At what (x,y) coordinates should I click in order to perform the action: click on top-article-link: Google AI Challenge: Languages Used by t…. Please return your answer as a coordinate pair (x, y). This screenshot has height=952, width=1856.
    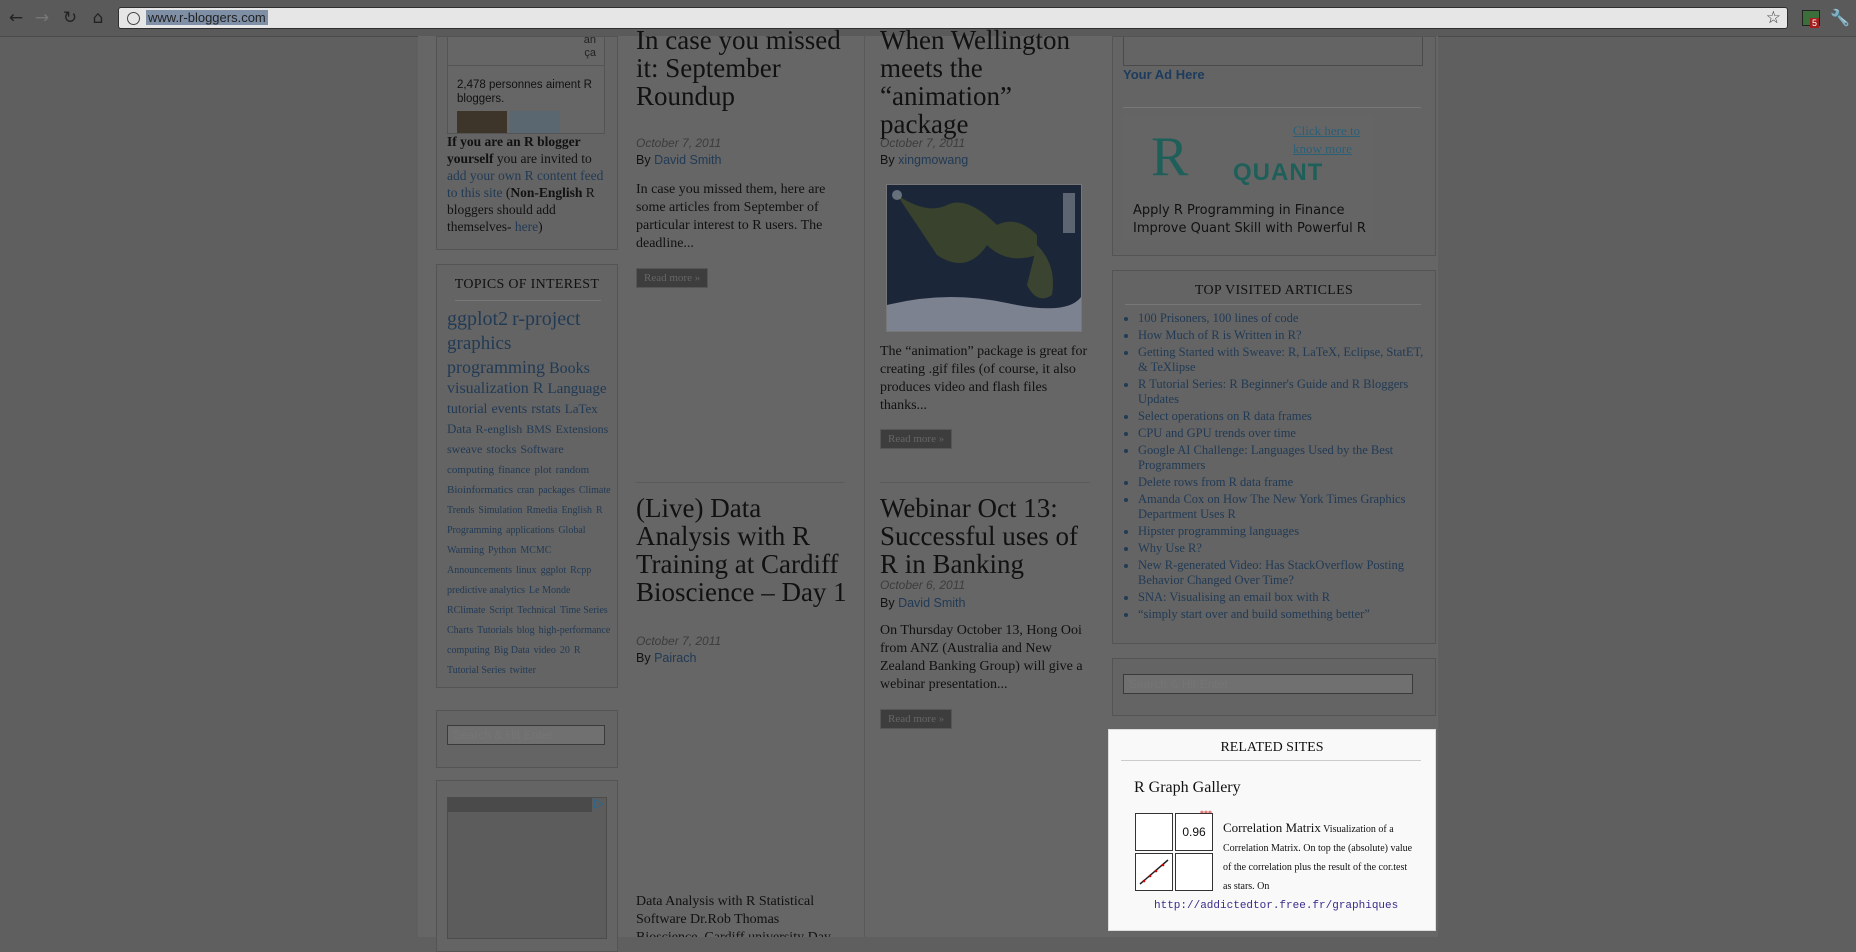
    Looking at the image, I should click on (1283, 458).